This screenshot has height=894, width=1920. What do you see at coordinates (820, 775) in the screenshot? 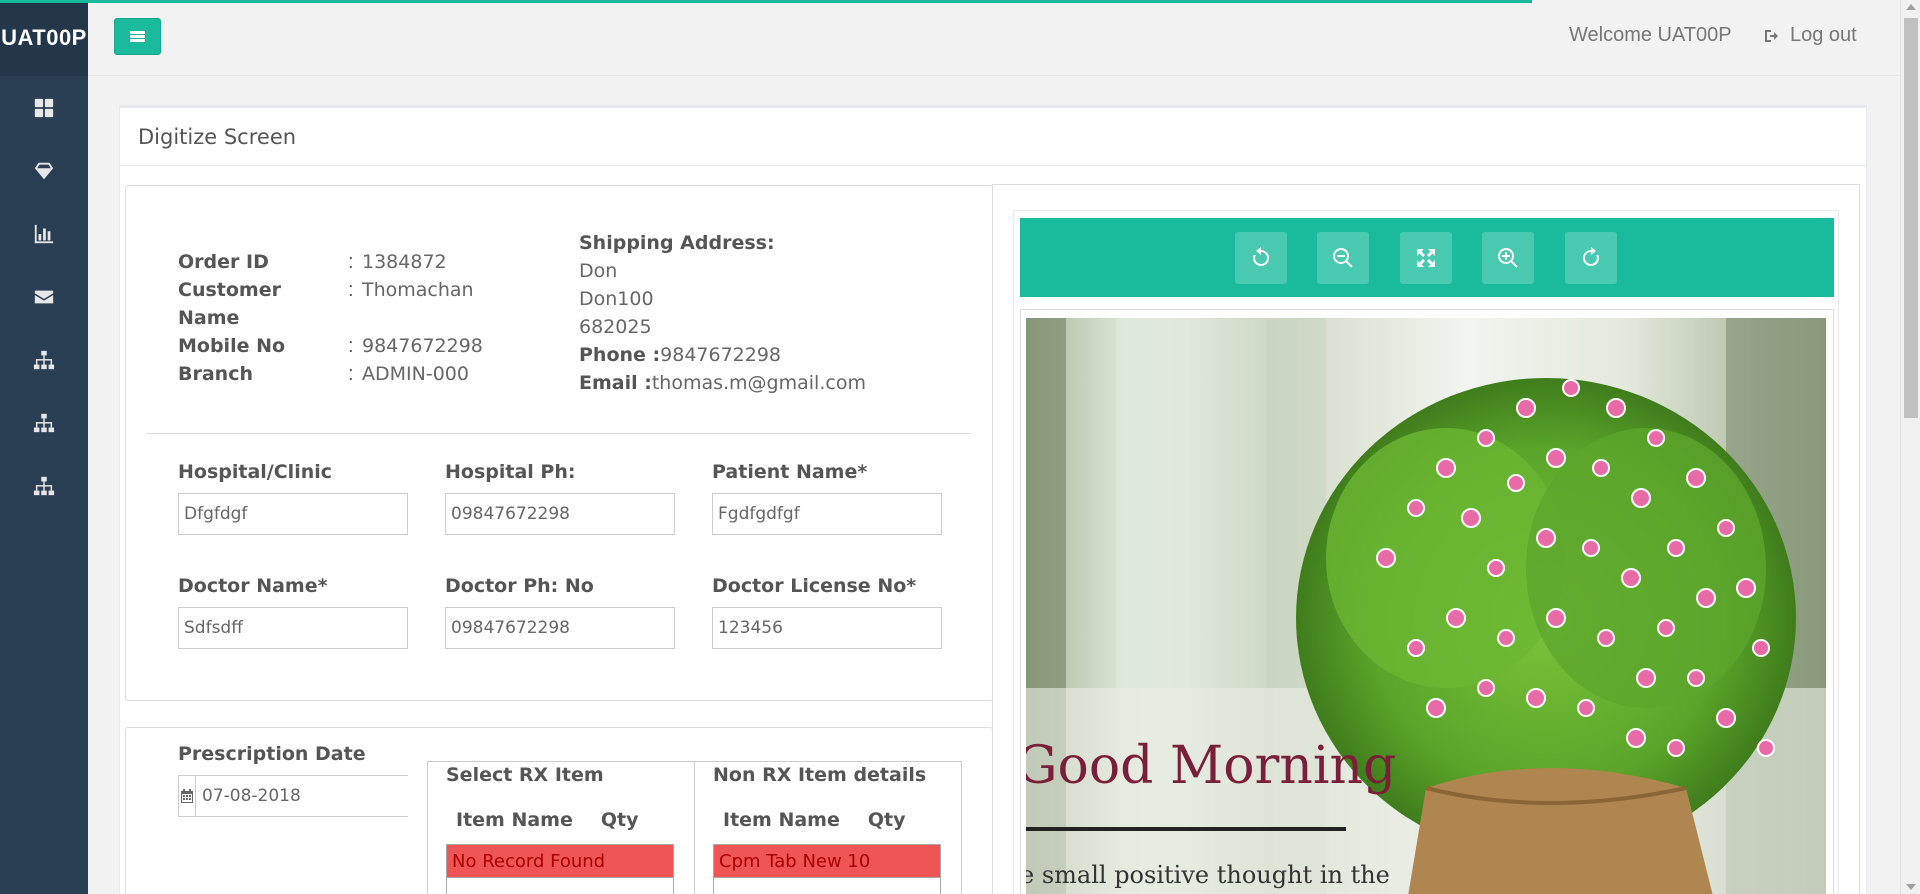
I see `non-rx-item-title: Non RX Item details` at bounding box center [820, 775].